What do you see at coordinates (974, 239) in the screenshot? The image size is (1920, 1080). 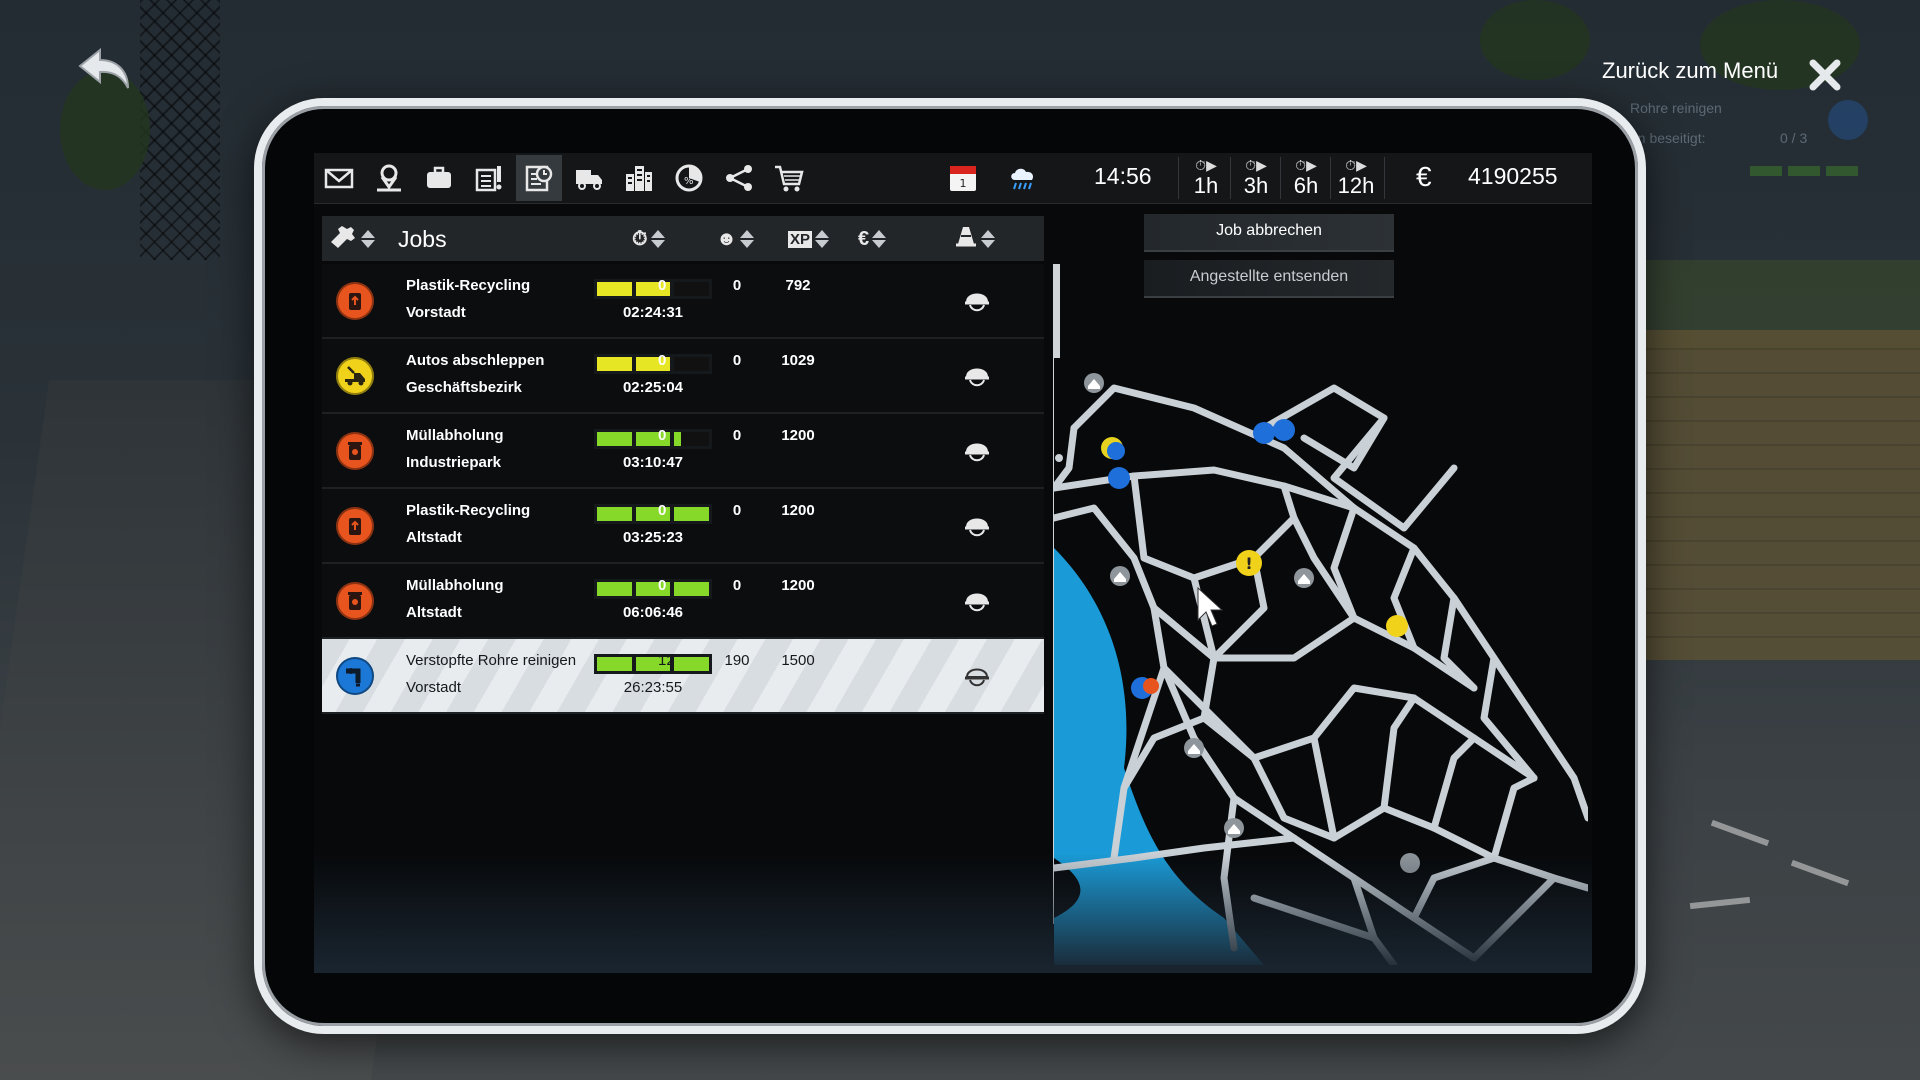 I see `sort-by-staff` at bounding box center [974, 239].